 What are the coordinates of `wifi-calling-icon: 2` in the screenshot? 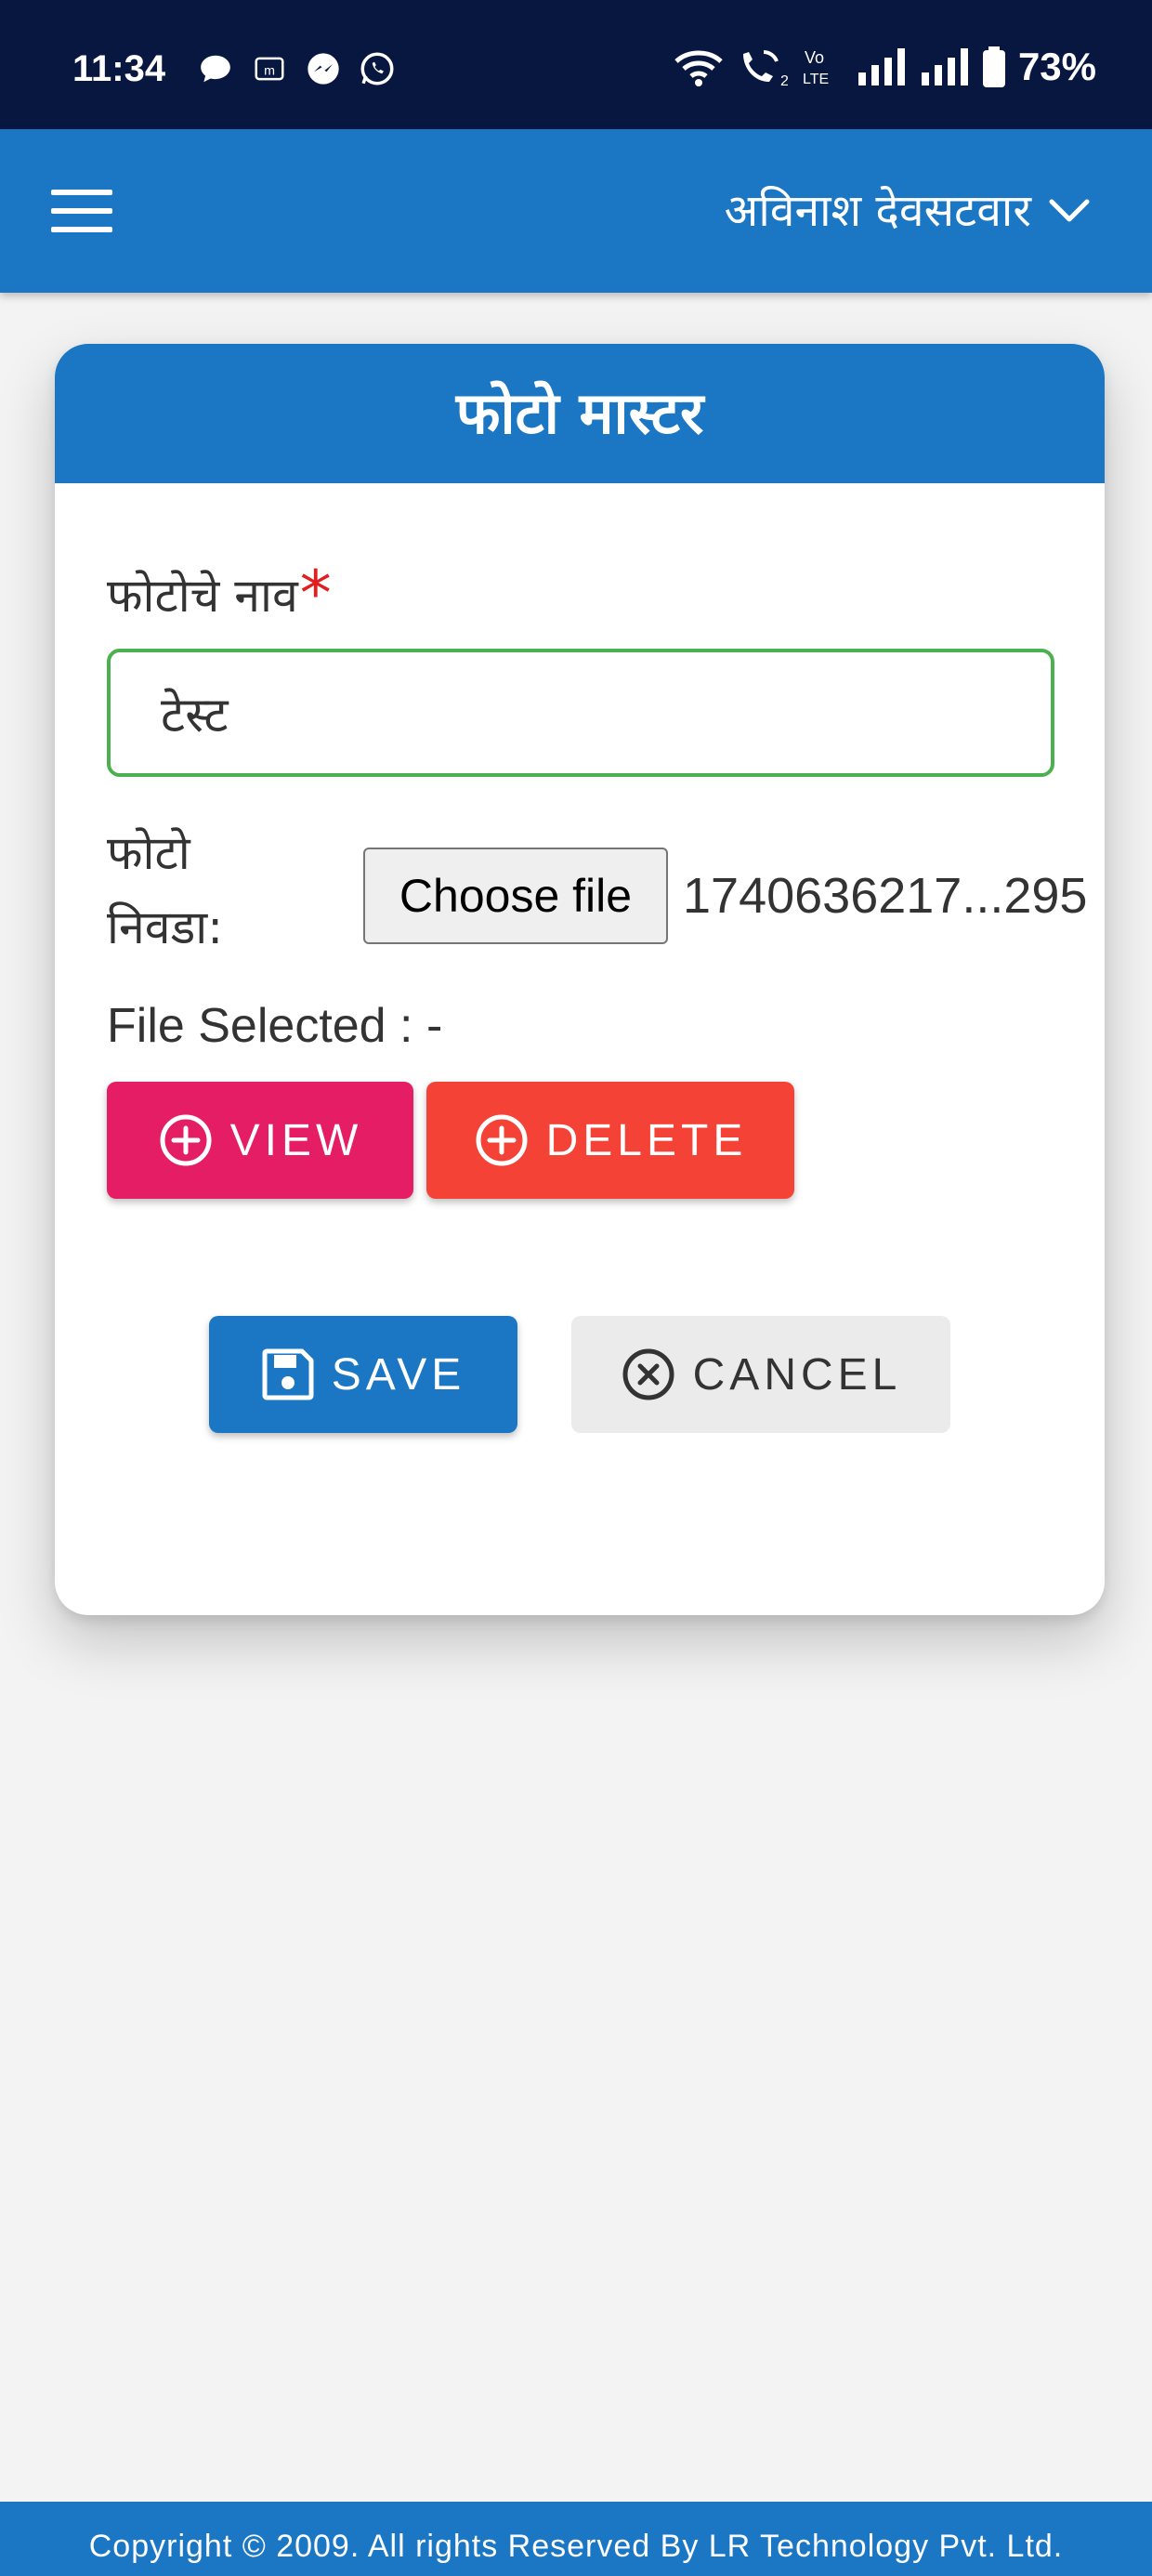 It's located at (762, 67).